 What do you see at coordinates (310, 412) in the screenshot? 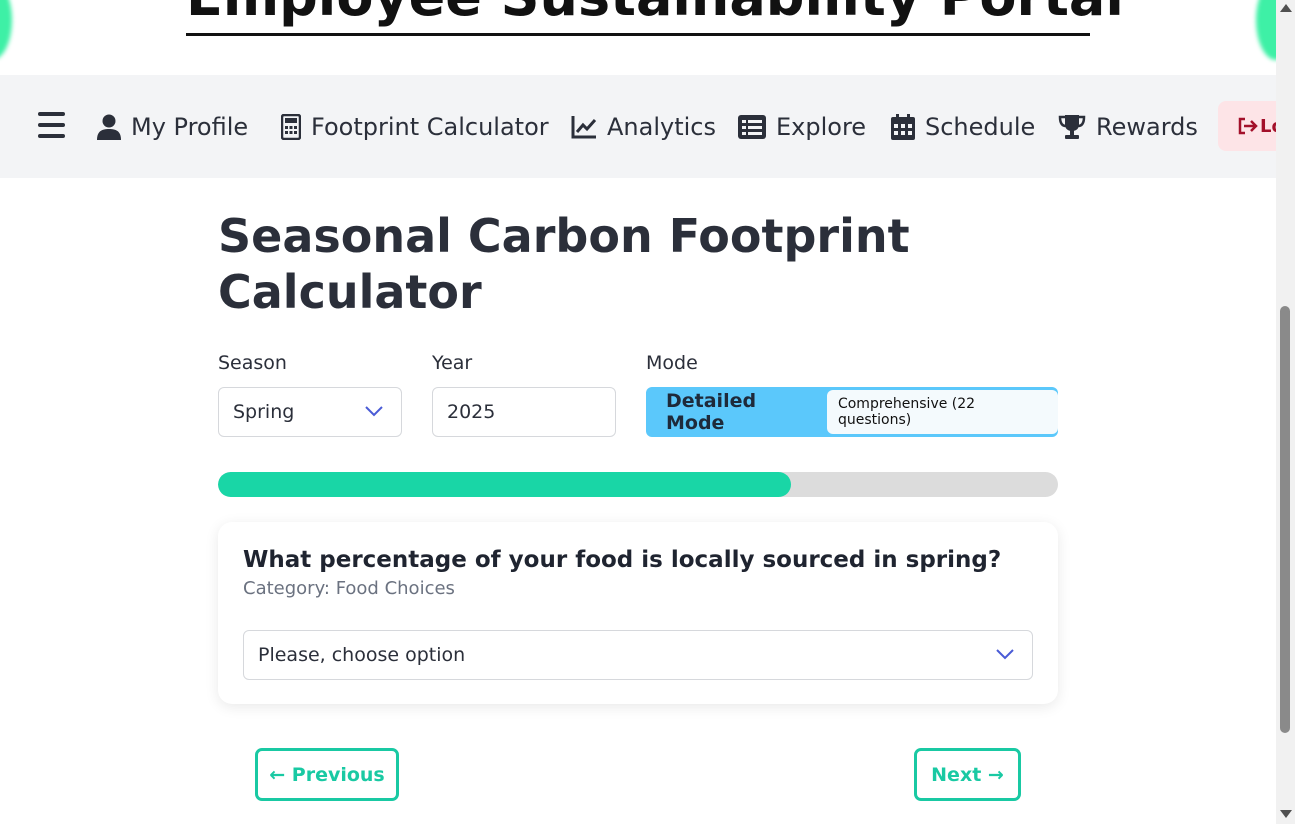
I see `season-select: Spring` at bounding box center [310, 412].